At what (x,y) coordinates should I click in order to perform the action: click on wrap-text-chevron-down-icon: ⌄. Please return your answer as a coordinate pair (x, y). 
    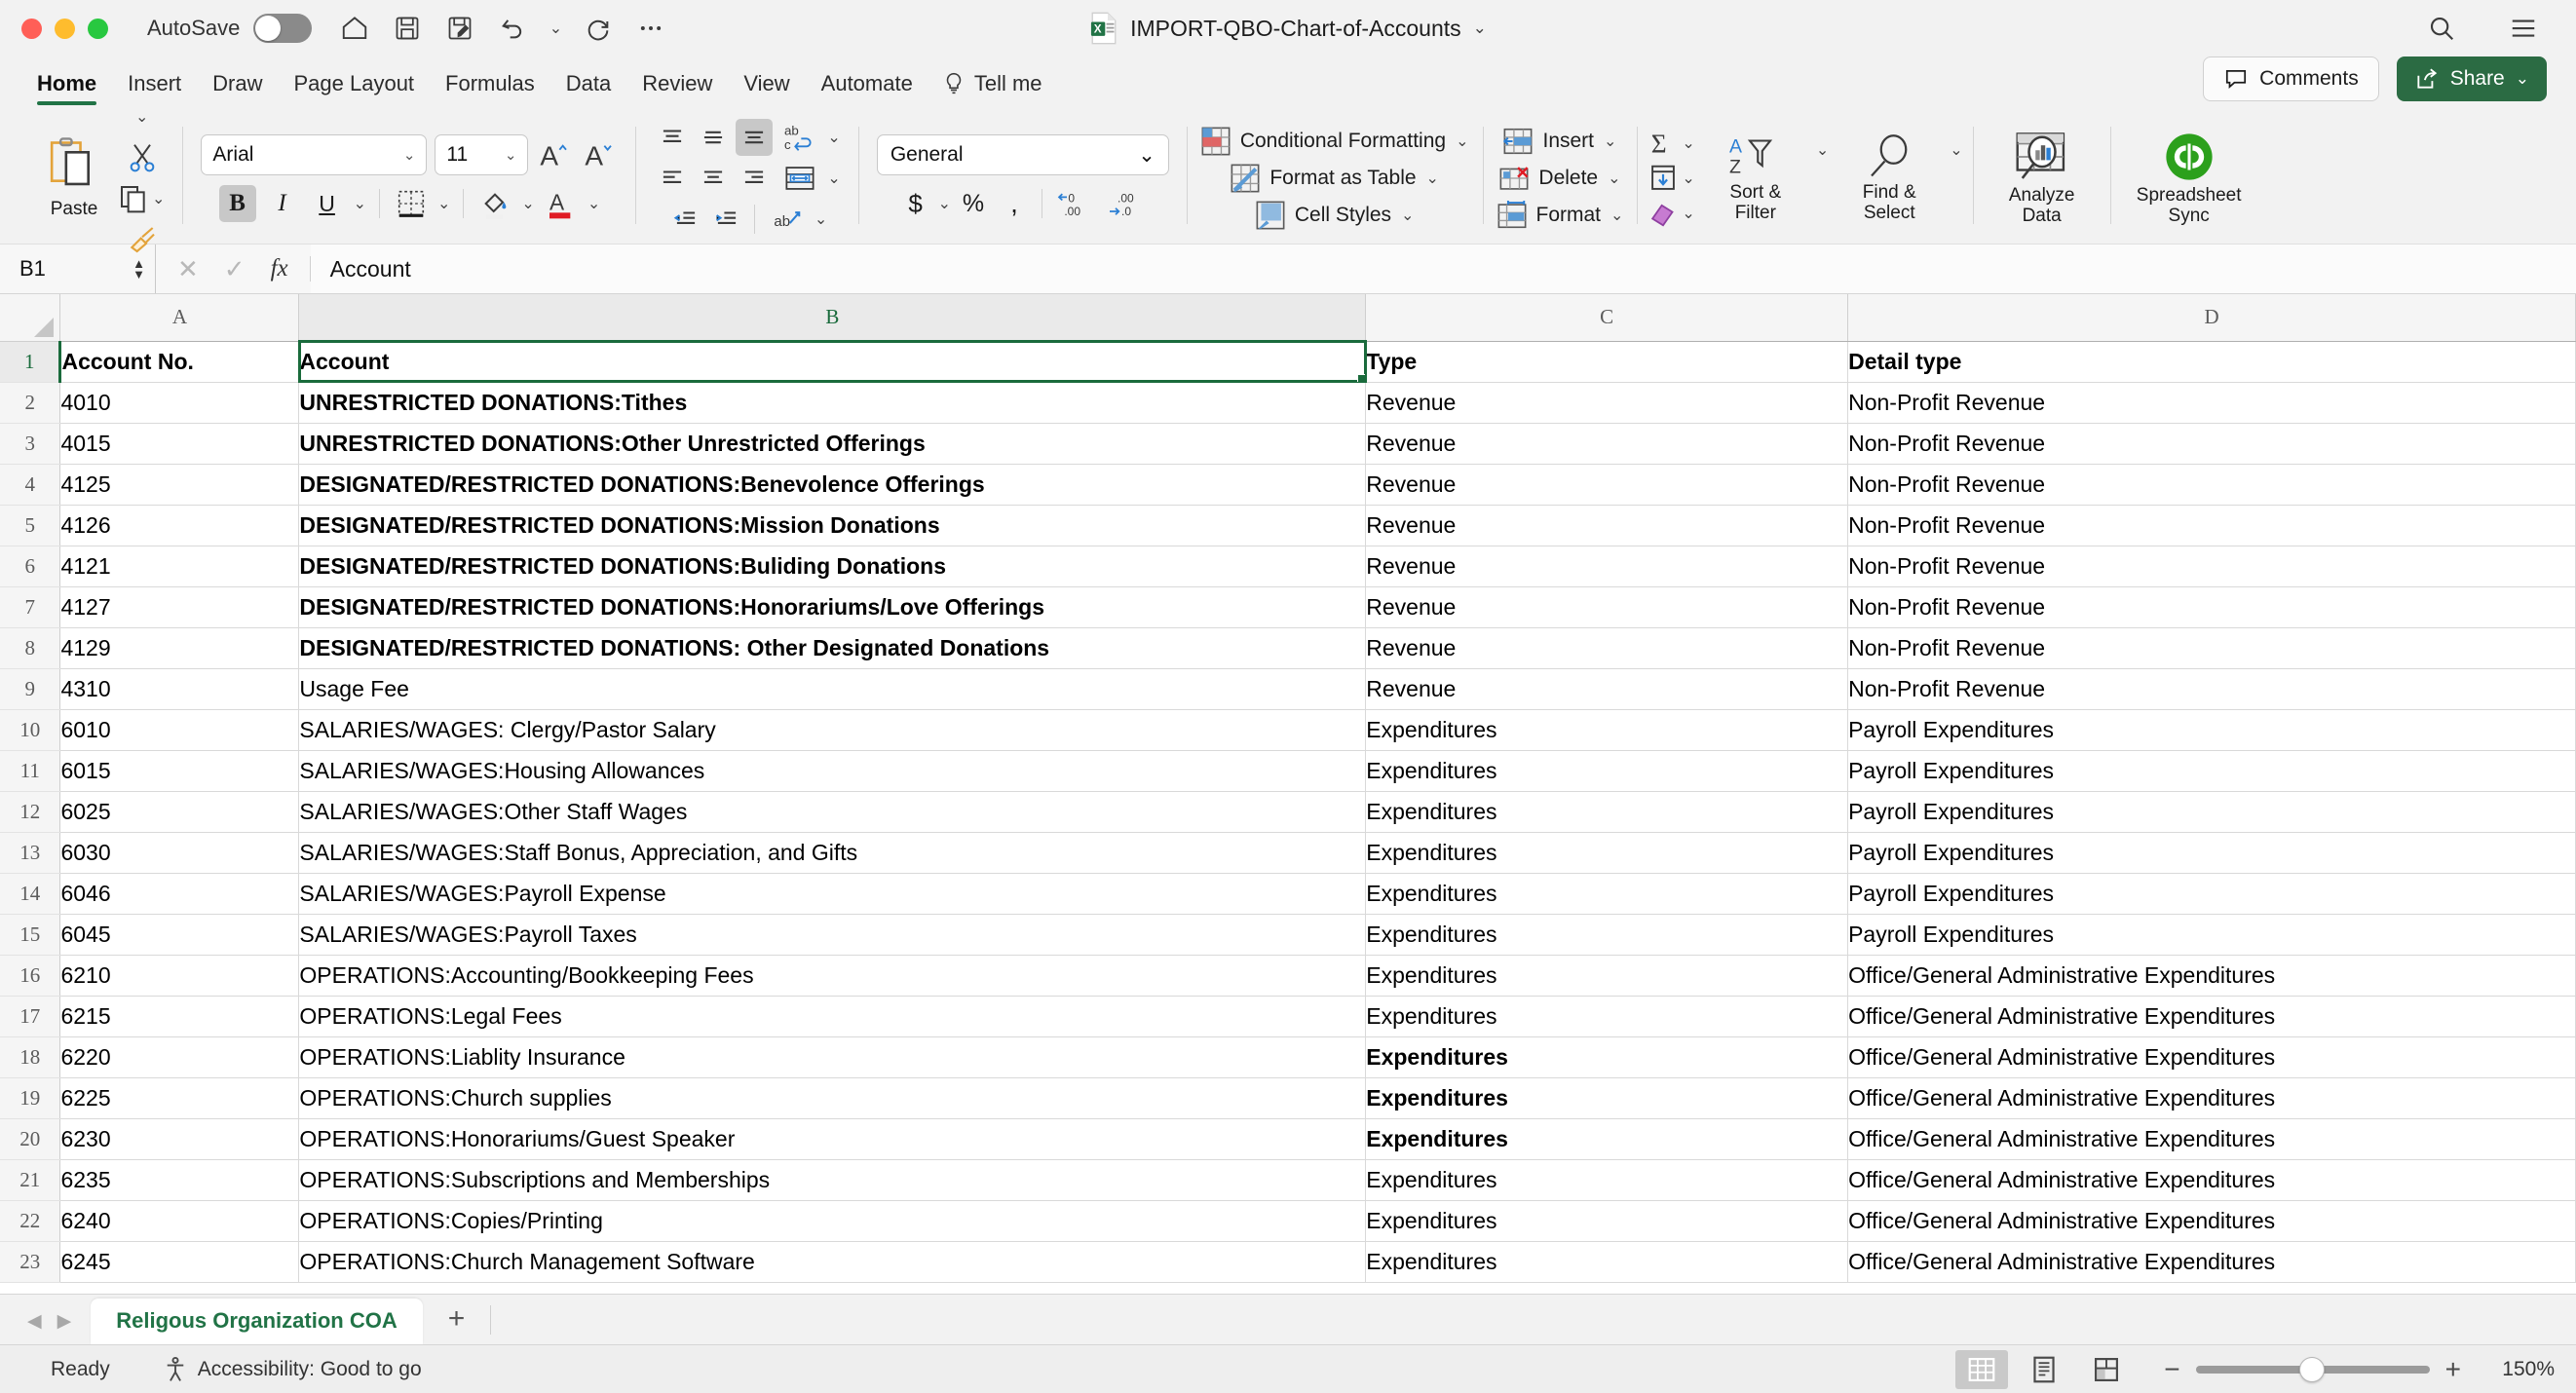
    Looking at the image, I should click on (833, 137).